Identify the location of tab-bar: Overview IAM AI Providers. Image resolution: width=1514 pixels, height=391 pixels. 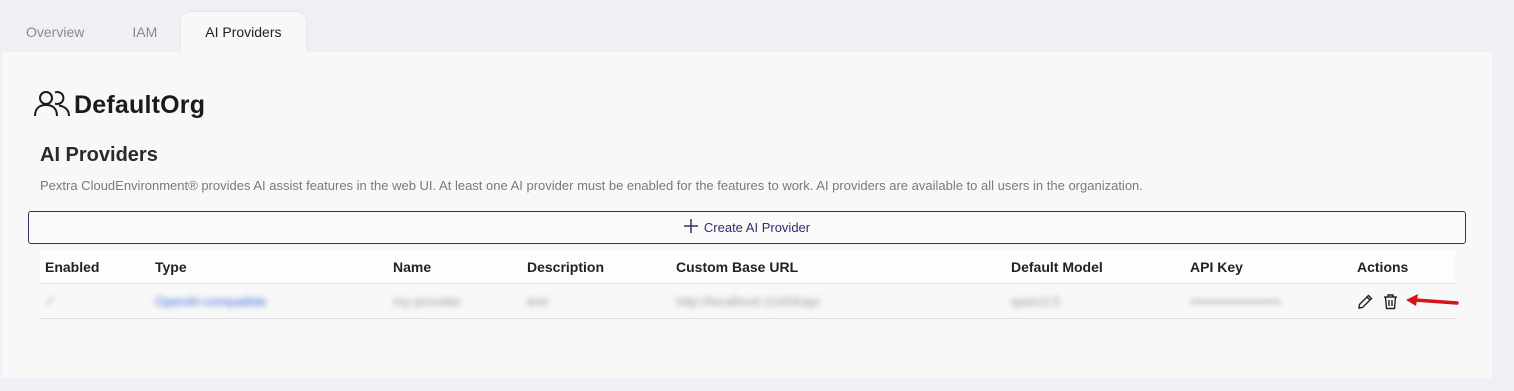
(154, 32).